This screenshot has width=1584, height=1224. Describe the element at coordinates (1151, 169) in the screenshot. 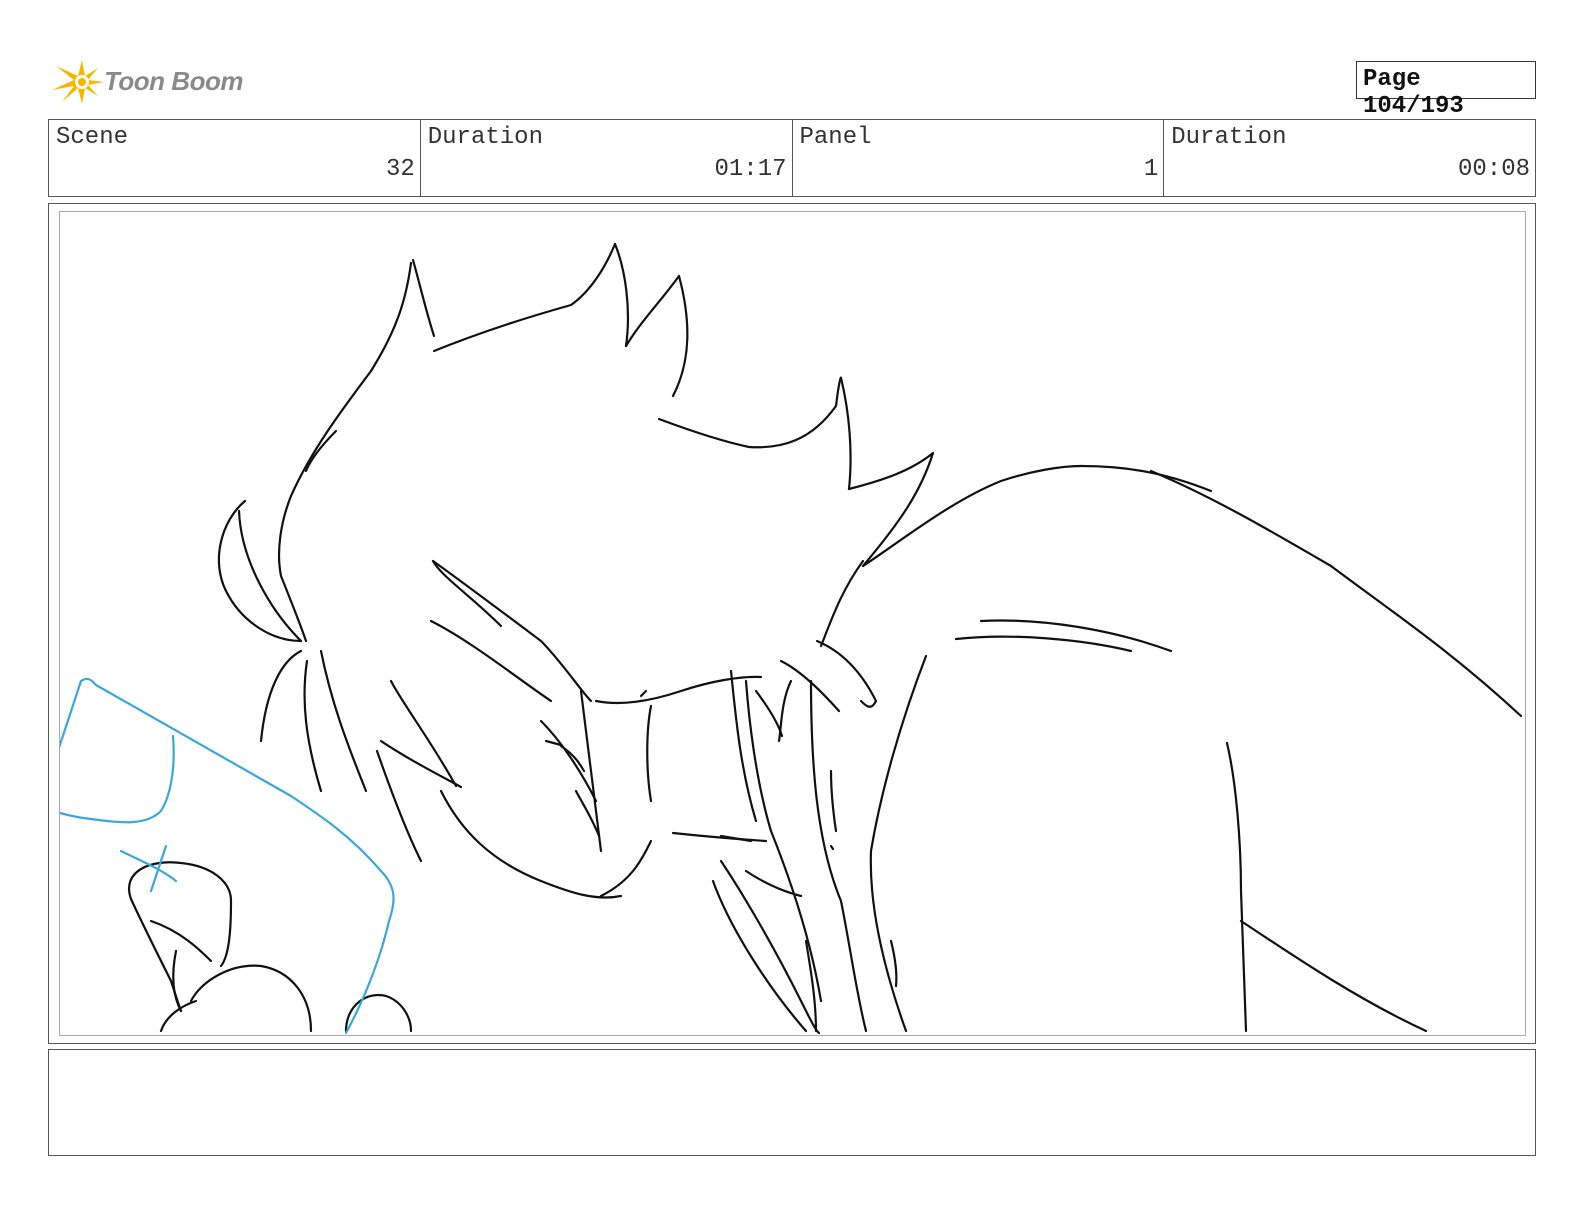

I see `panel-value: 1` at that location.